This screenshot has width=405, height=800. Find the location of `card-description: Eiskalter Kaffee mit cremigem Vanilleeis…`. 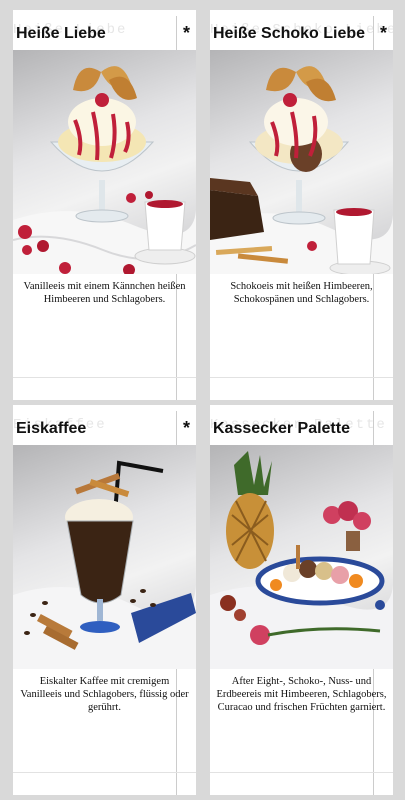

card-description: Eiskalter Kaffee mit cremigem Vanilleeis… is located at coordinates (104, 694).